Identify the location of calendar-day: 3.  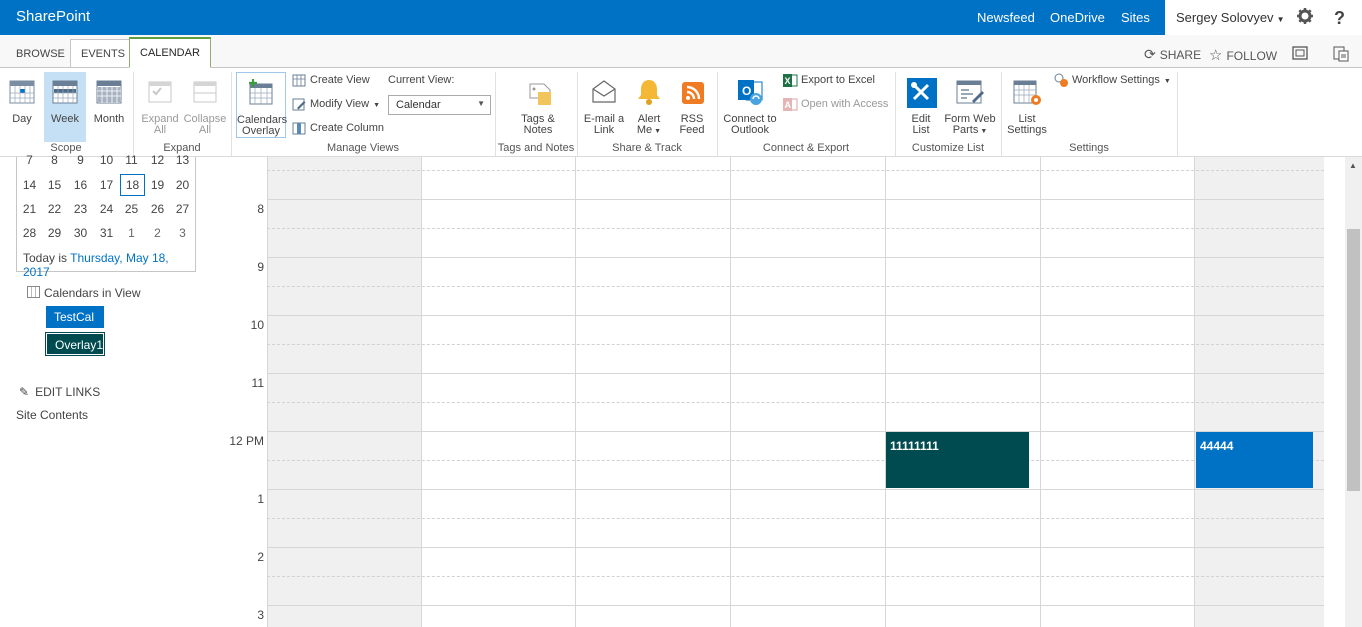
(182, 233).